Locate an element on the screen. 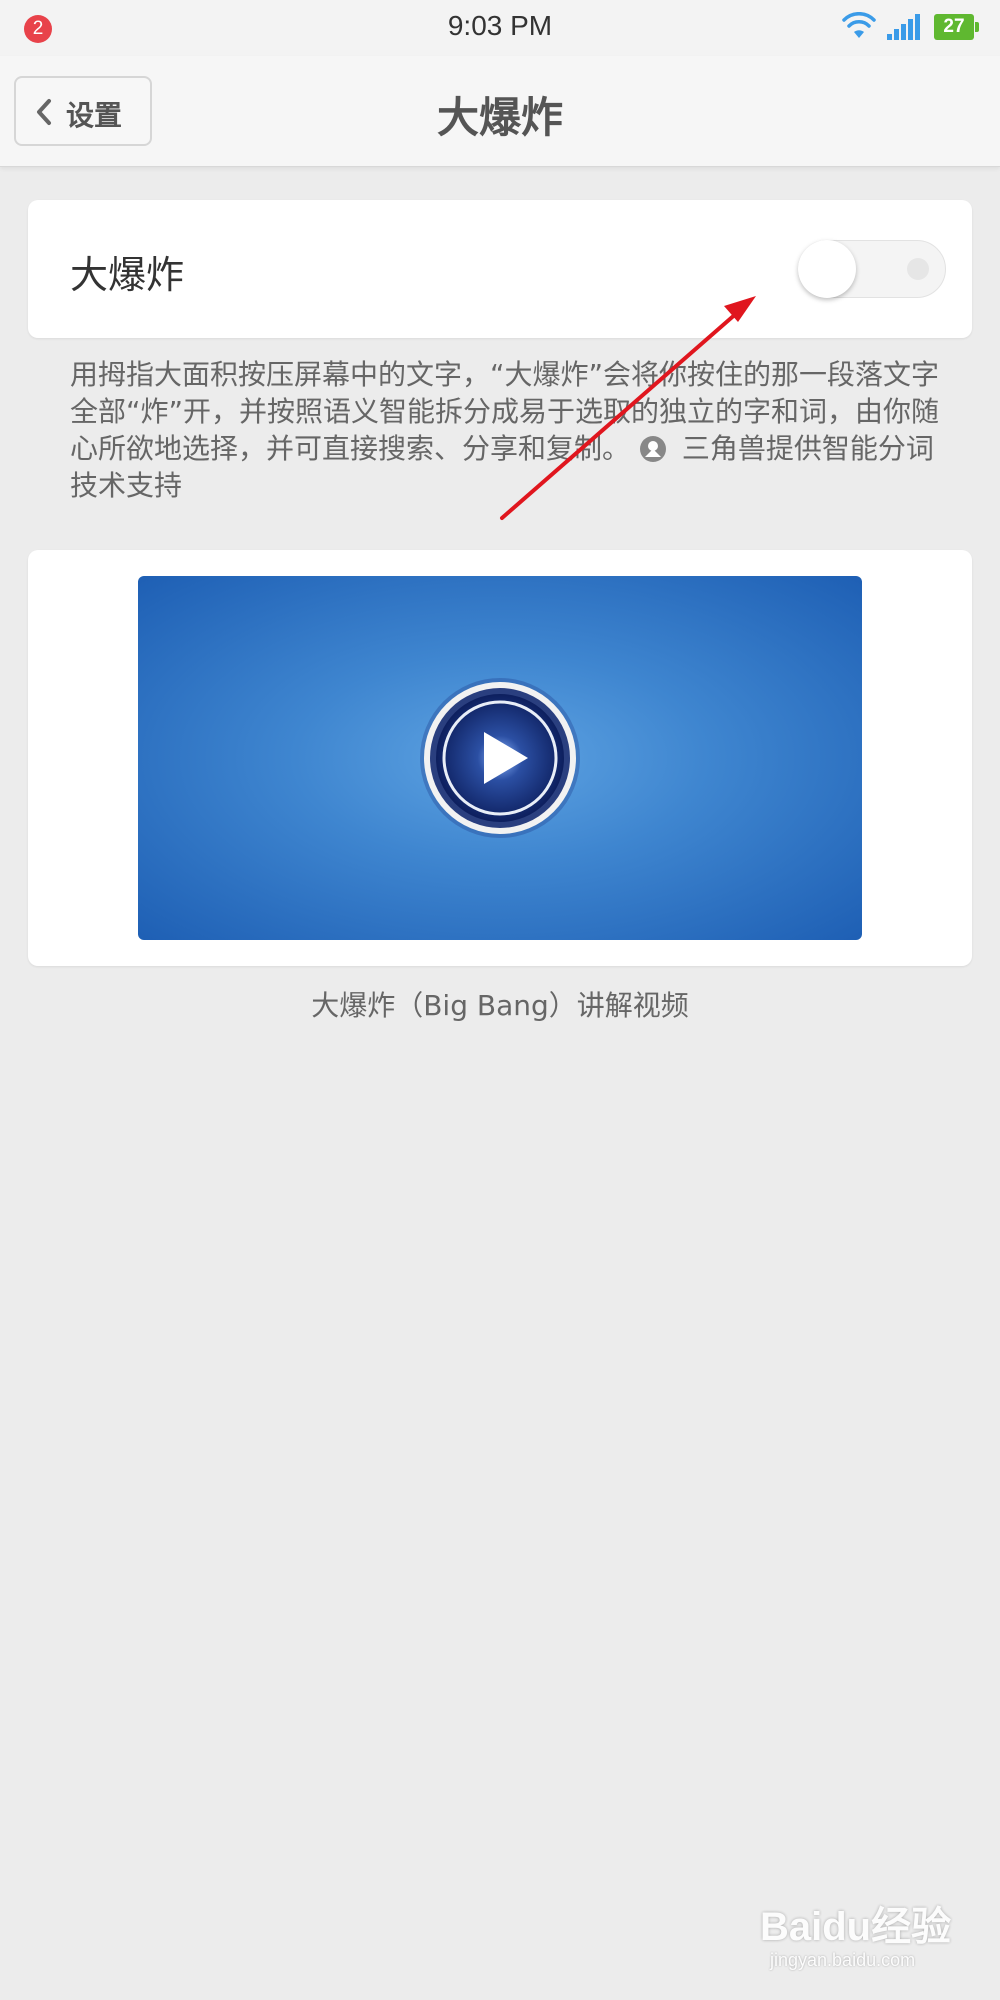  status-bar: 2 9:03 PM 27 is located at coordinates (500, 28).